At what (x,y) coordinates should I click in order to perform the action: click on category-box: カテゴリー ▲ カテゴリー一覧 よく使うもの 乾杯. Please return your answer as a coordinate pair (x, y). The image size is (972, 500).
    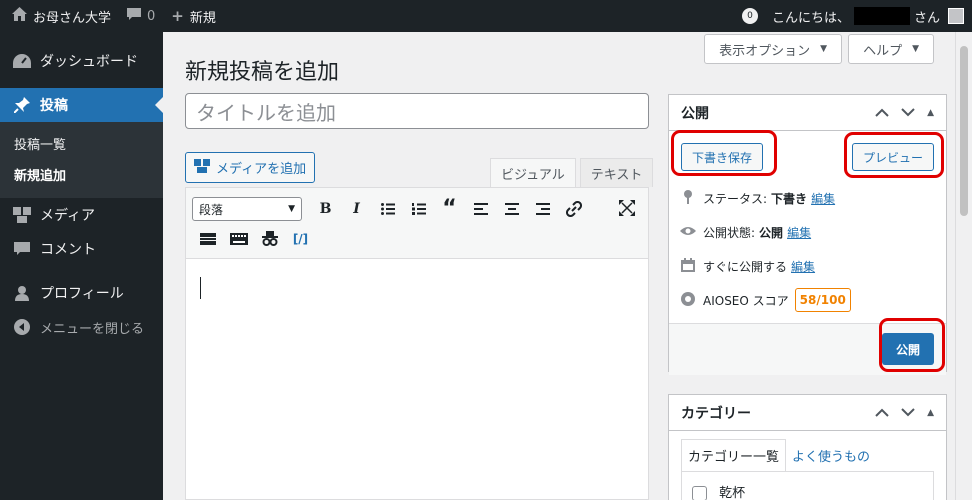
    Looking at the image, I should click on (807, 447).